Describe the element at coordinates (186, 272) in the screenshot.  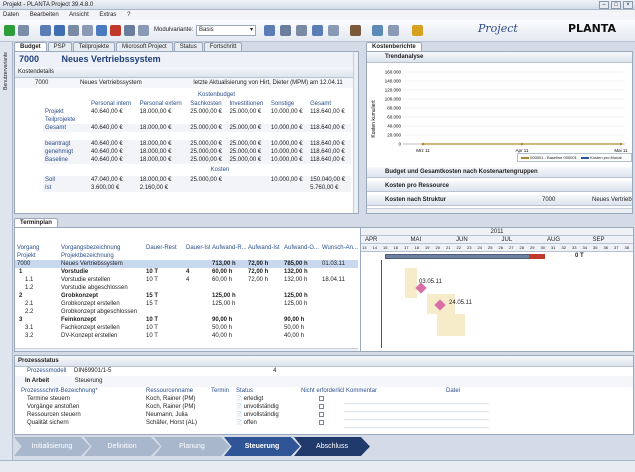
I see `table-row: 1 Vorstudie 10 T 4 60,00 h 72,00 h 132,00 h` at that location.